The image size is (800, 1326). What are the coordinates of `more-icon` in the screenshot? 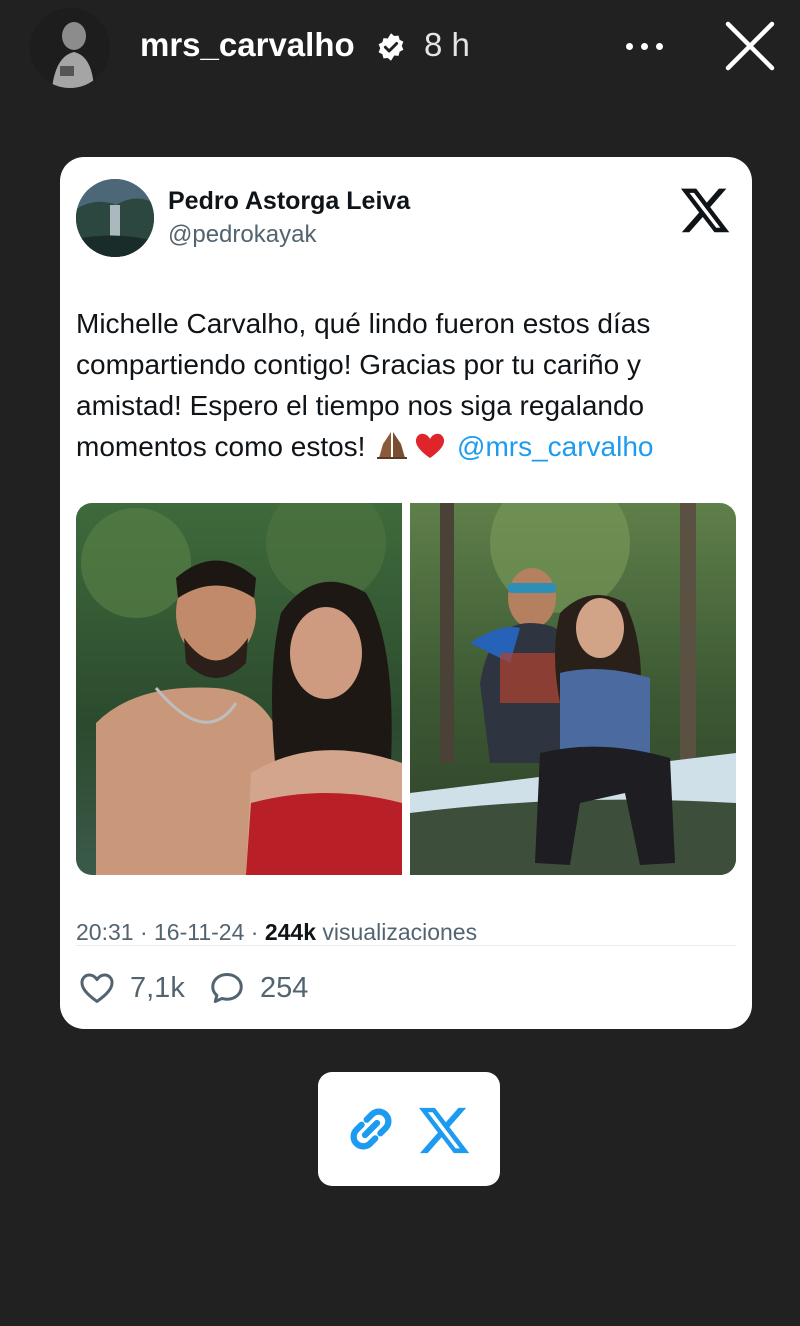 It's located at (649, 46).